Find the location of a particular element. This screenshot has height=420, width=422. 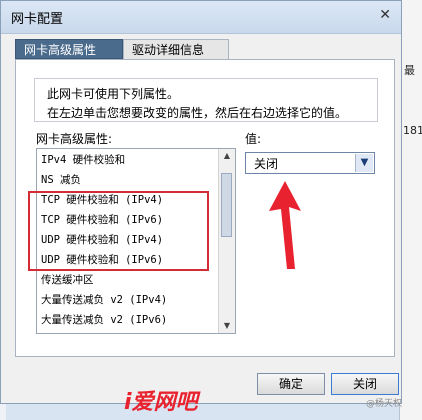

value-select-current: 关闭 is located at coordinates (266, 164).